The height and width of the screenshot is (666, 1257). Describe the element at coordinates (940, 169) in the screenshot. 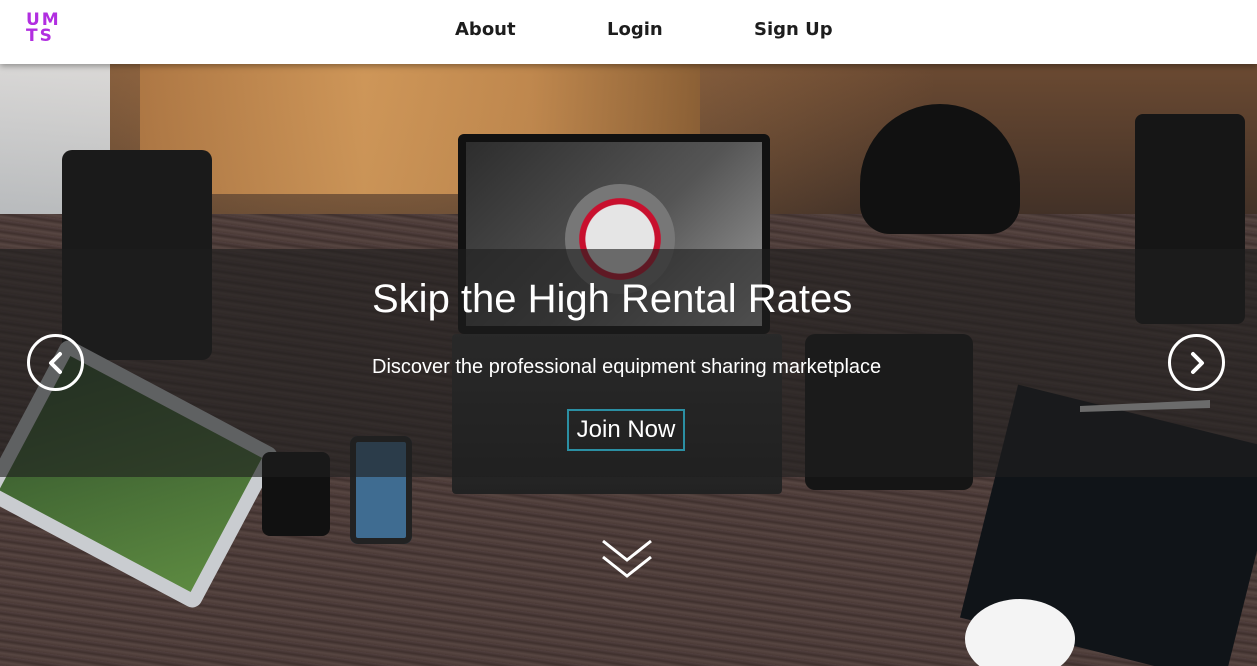

I see `lamp-image` at that location.